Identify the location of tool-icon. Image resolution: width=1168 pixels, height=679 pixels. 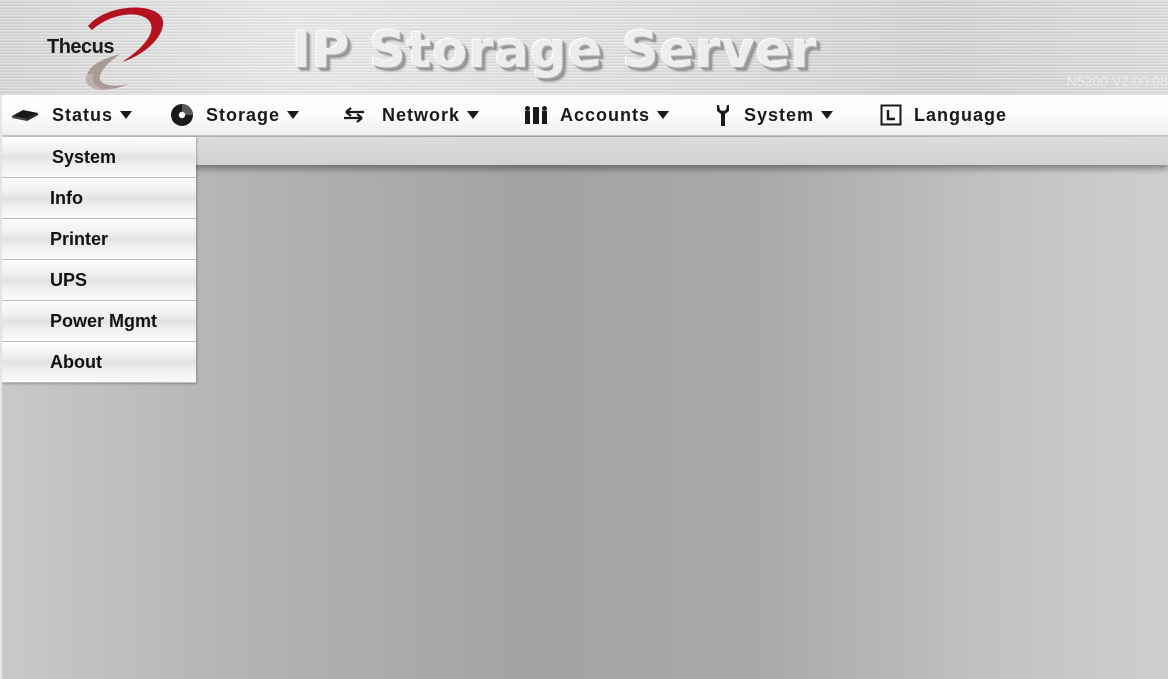
(723, 115).